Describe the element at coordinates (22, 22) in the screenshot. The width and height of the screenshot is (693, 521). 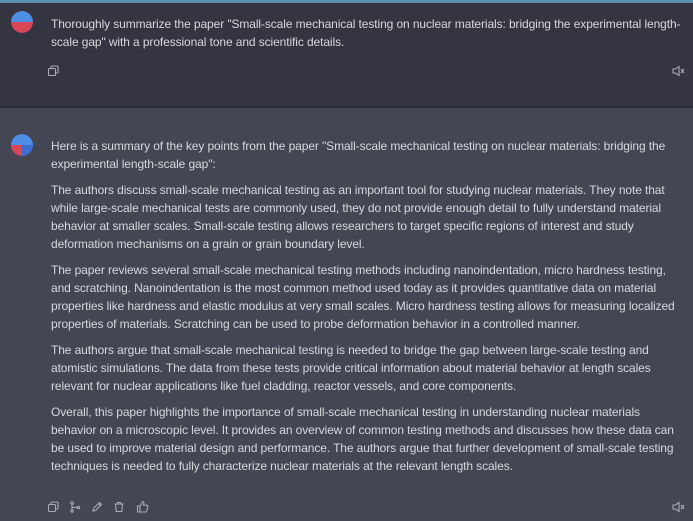
I see `user-avatar-icon` at that location.